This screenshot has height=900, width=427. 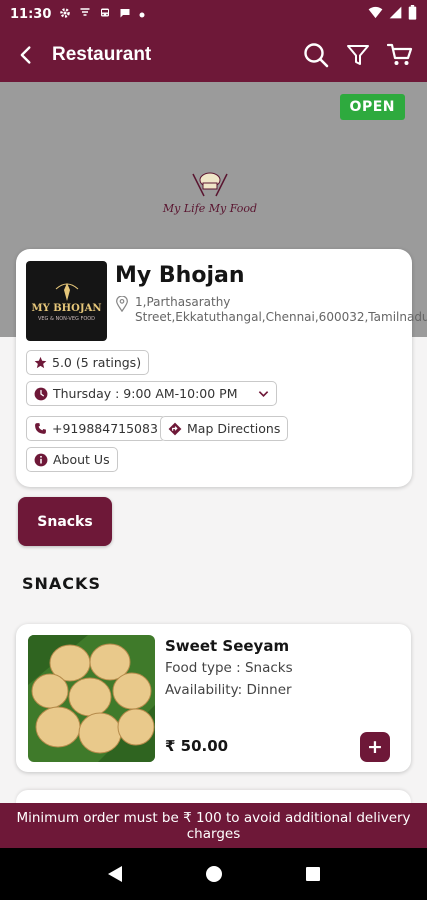 I want to click on item-image, so click(x=91, y=698).